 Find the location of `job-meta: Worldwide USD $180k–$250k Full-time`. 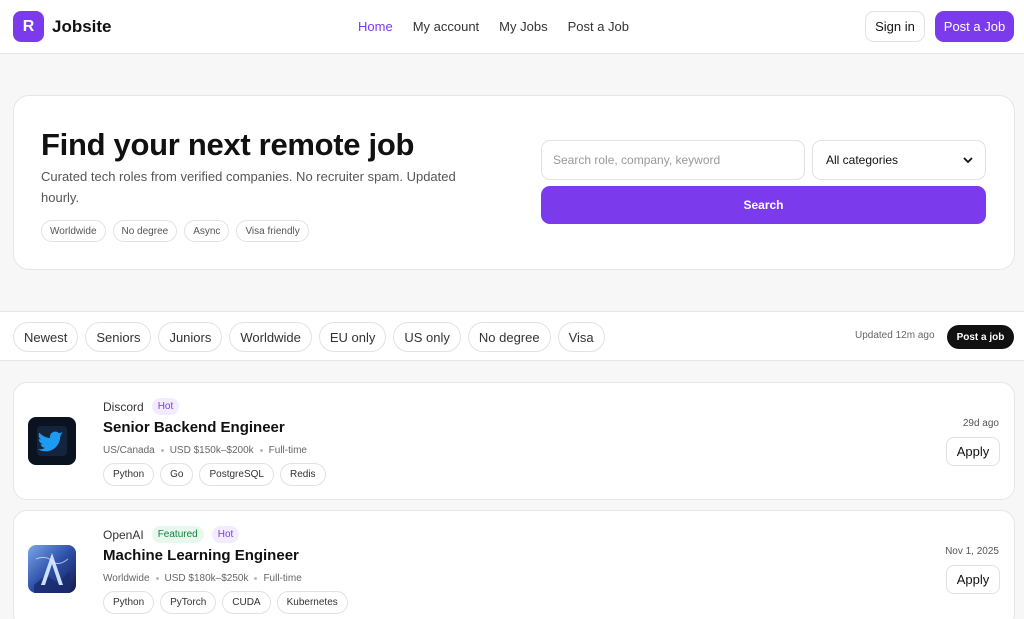

job-meta: Worldwide USD $180k–$250k Full-time is located at coordinates (202, 578).